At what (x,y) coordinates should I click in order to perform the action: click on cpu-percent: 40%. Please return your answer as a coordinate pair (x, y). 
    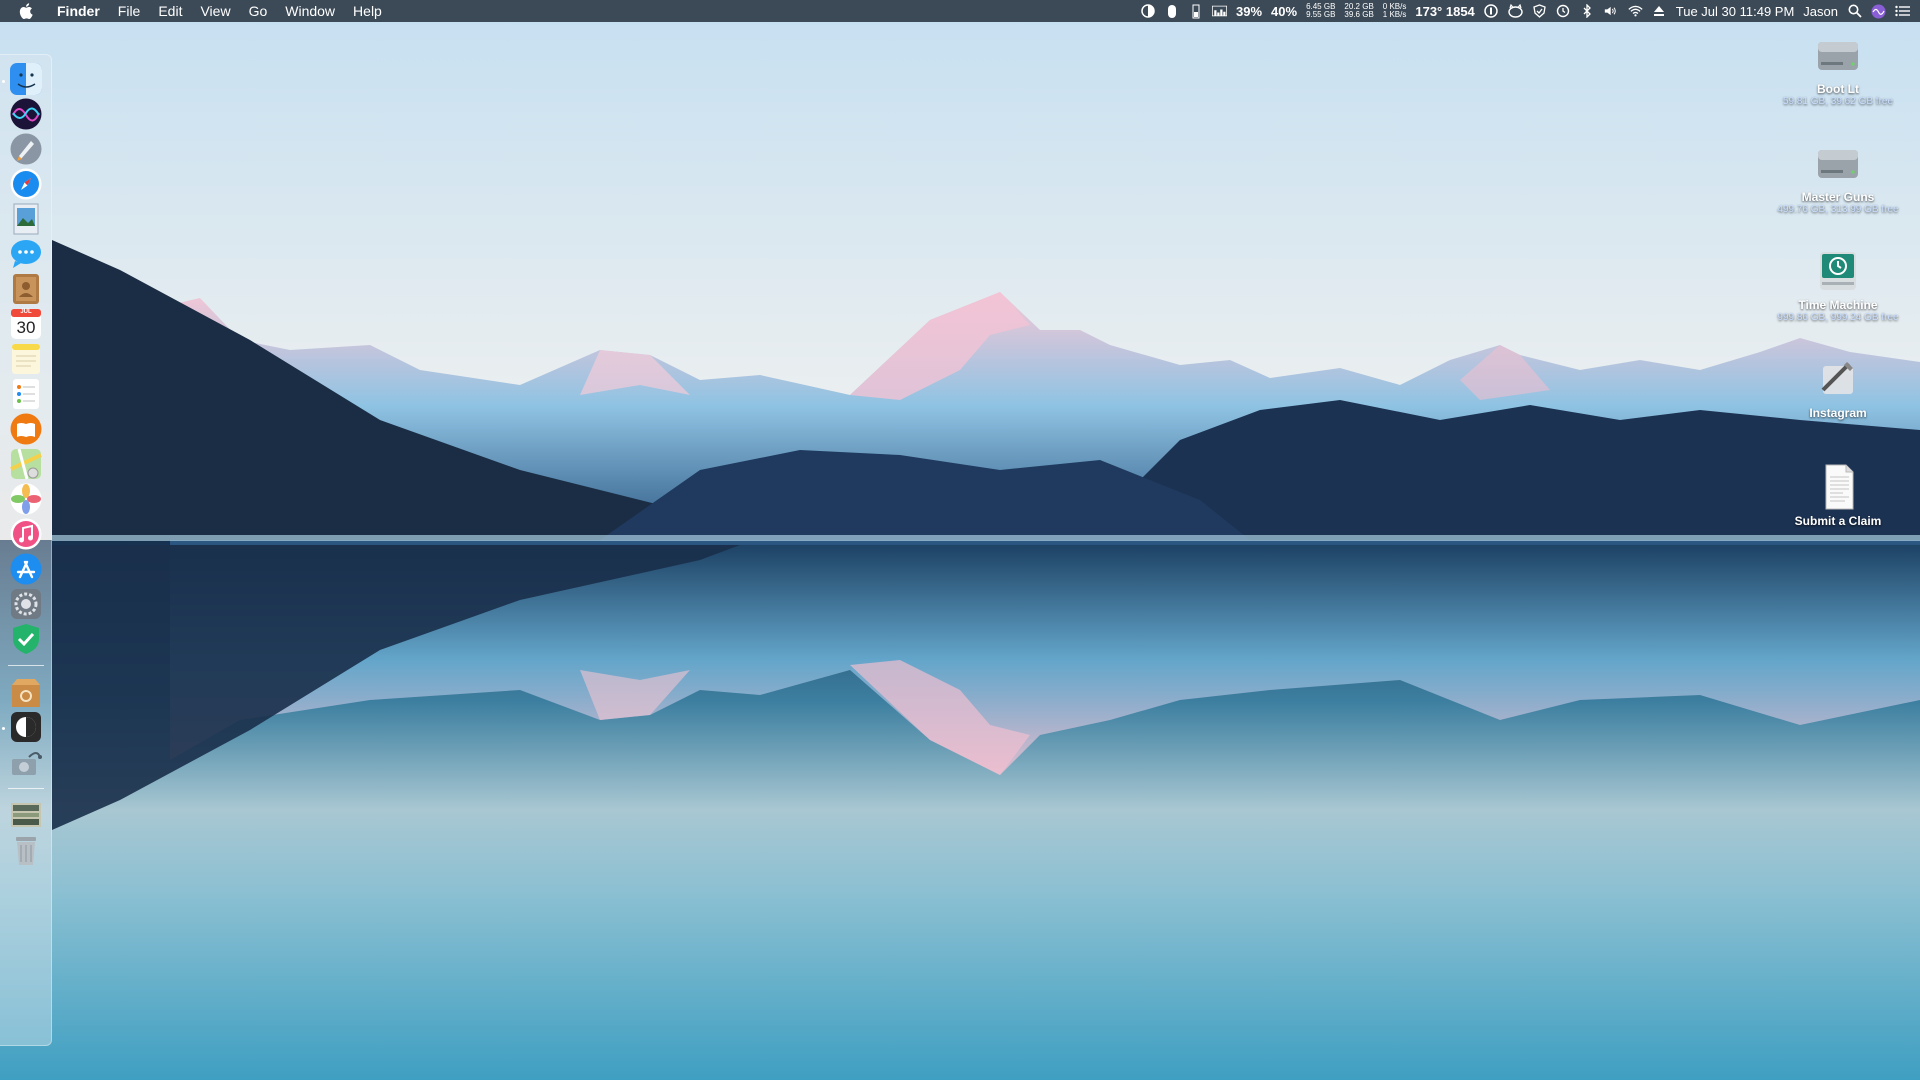
    Looking at the image, I should click on (1284, 11).